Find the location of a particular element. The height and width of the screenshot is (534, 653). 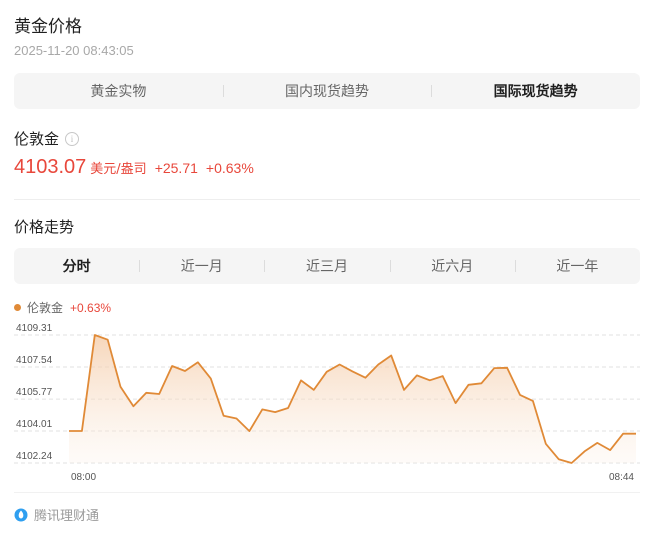

legend-series-name: 伦敦金 is located at coordinates (45, 308).